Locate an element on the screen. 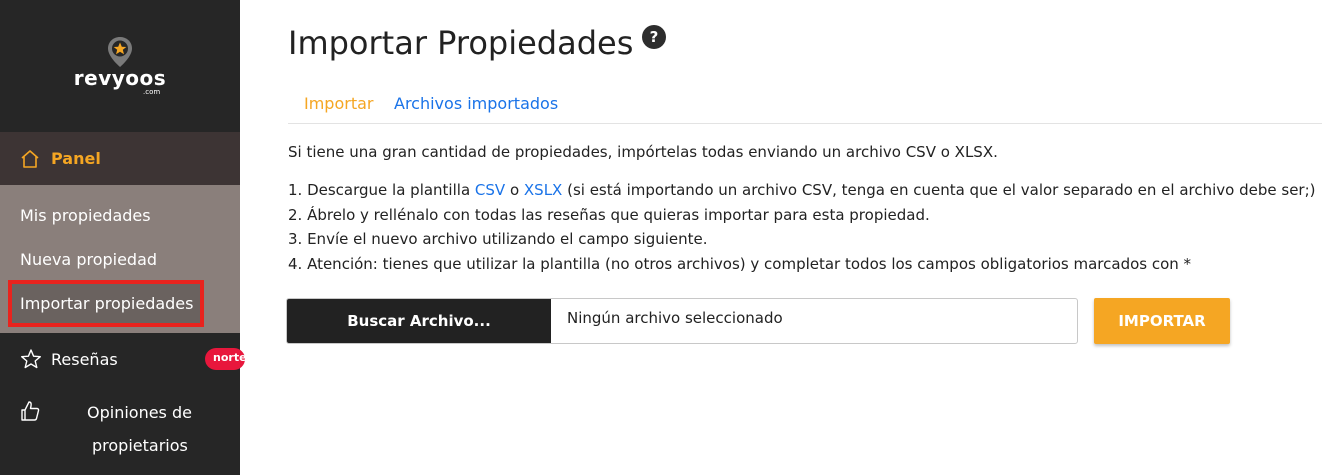 This screenshot has width=1322, height=475. sidebar-item-importar-propiedades: Importar propiedades is located at coordinates (106, 303).